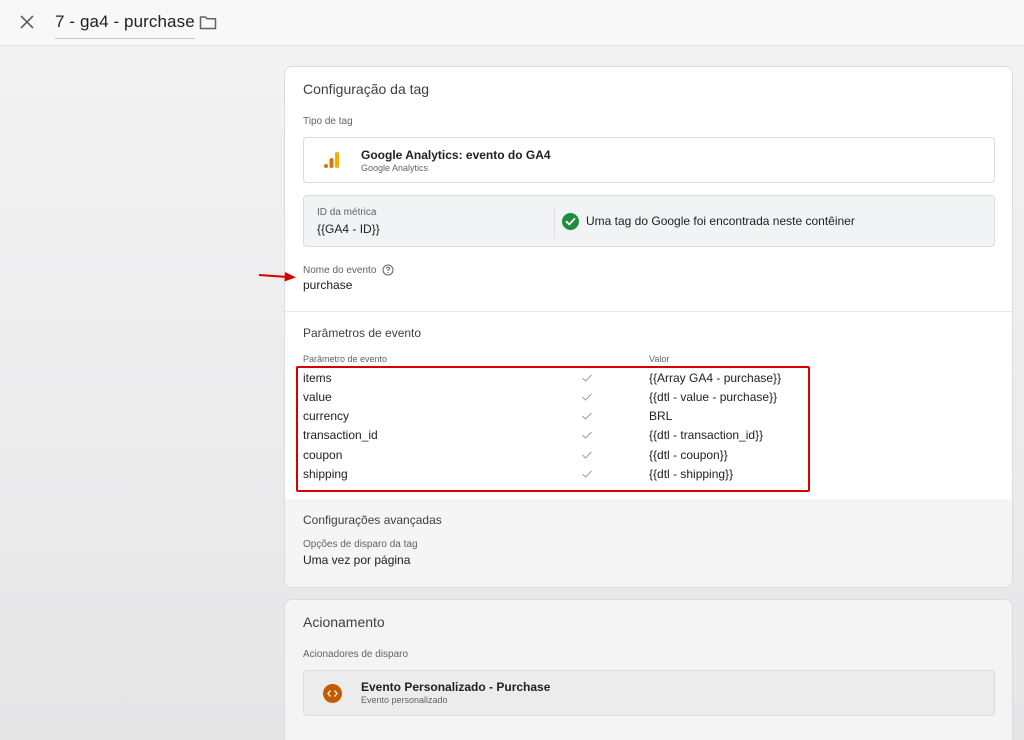 This screenshot has width=1024, height=740. Describe the element at coordinates (125, 25) in the screenshot. I see `tag-title-input: 7 - ga4 - purchase` at that location.